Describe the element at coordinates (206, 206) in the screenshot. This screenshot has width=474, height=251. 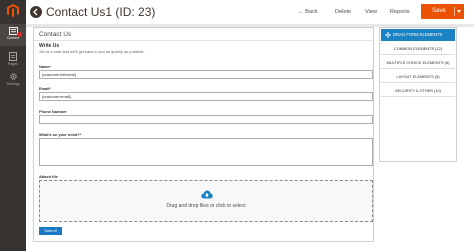
I see `dropzone-text: Drag and drop files or click to select` at that location.